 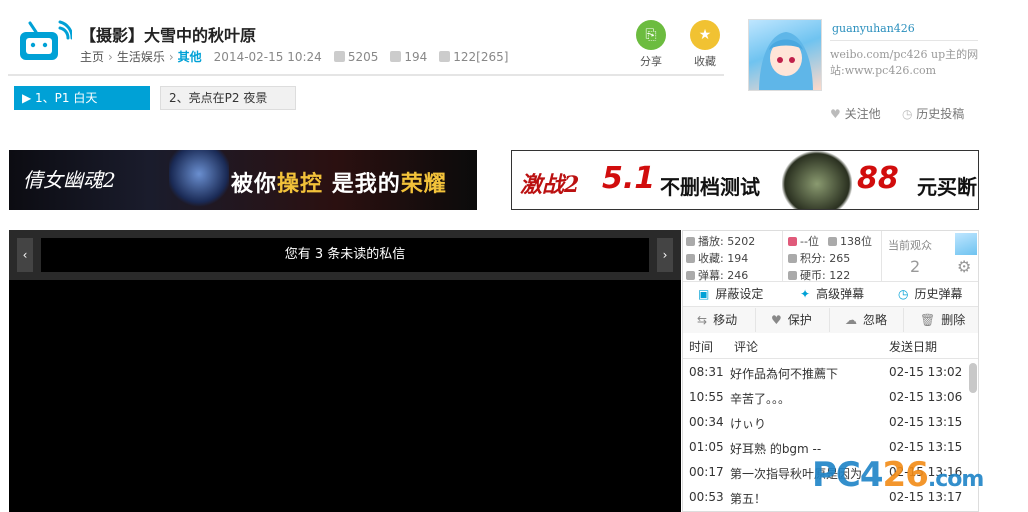 What do you see at coordinates (966, 244) in the screenshot?
I see `user-avatar` at bounding box center [966, 244].